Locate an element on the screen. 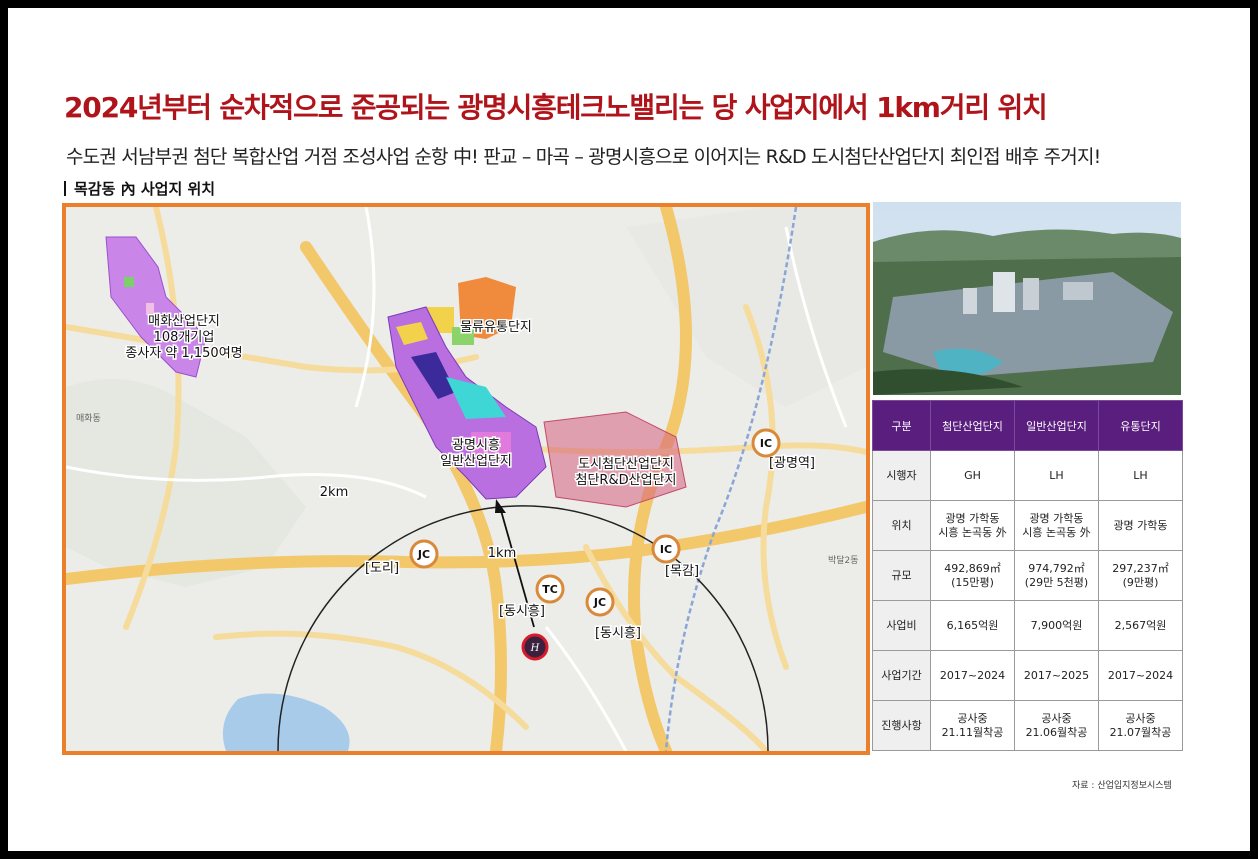 This screenshot has width=1258, height=859. table-cell: 2017~2025 is located at coordinates (1056, 675).